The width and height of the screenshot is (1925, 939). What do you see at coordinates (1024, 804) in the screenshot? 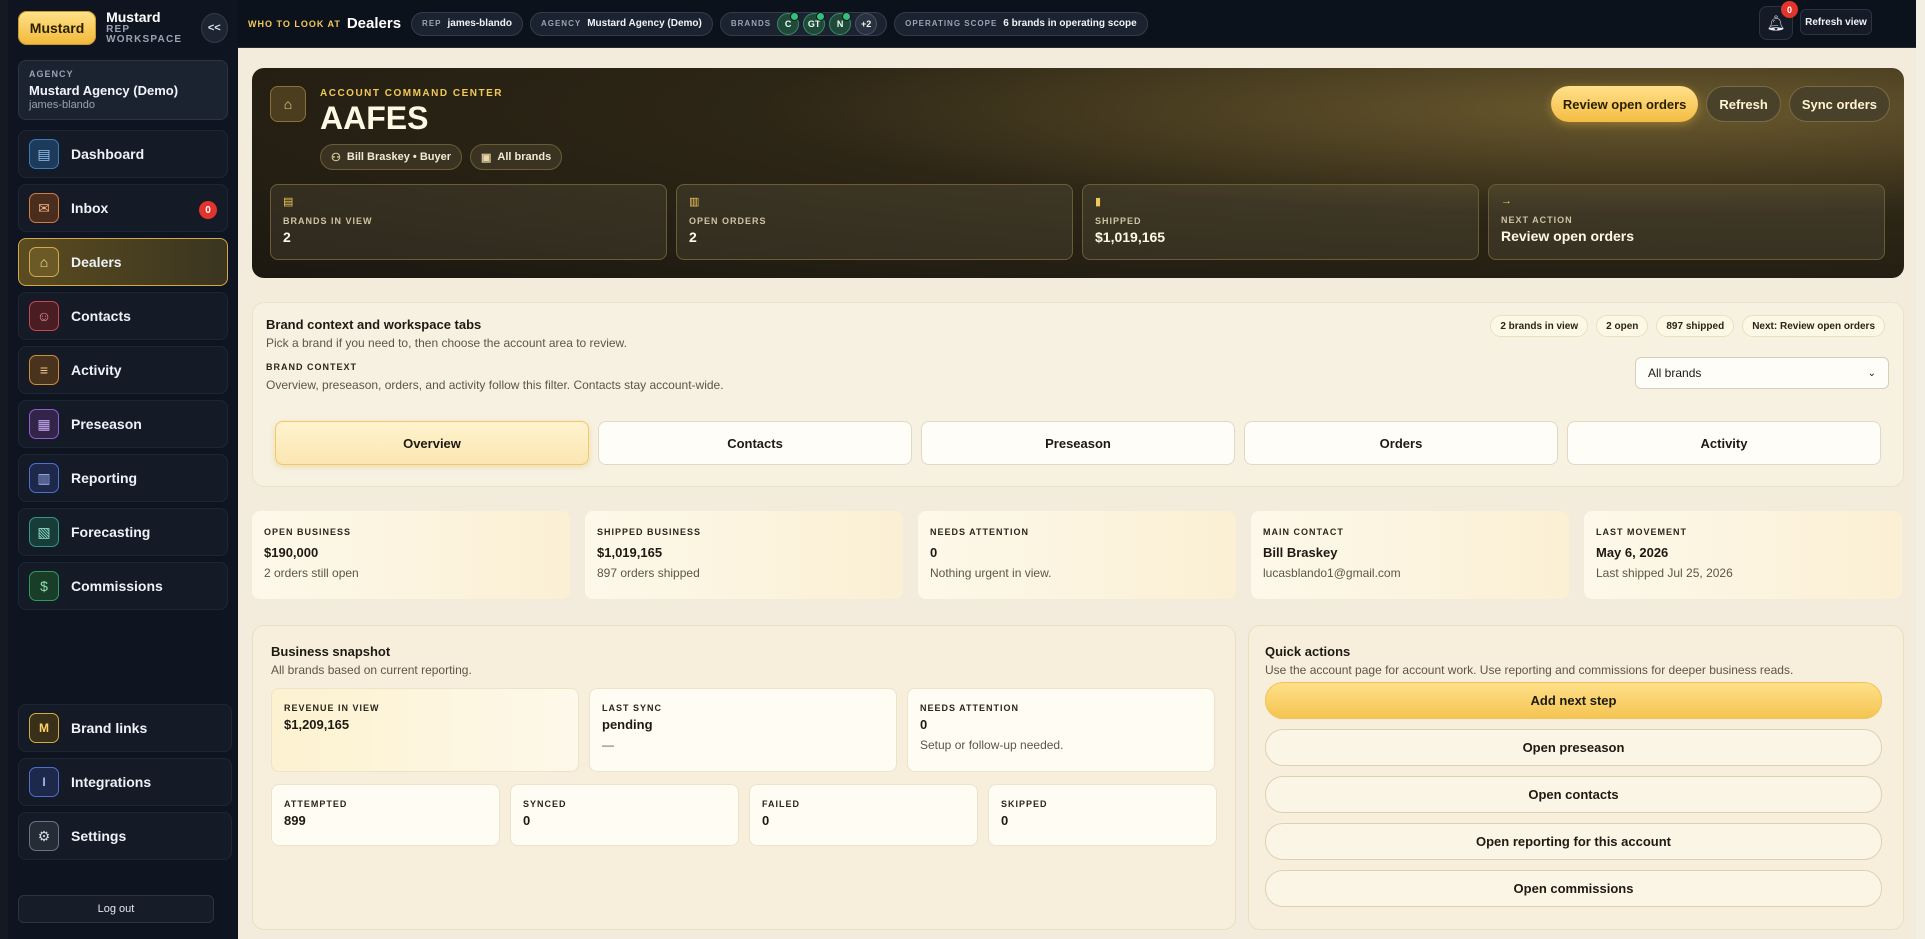
I see `snapshot-label: SKIPPED` at bounding box center [1024, 804].